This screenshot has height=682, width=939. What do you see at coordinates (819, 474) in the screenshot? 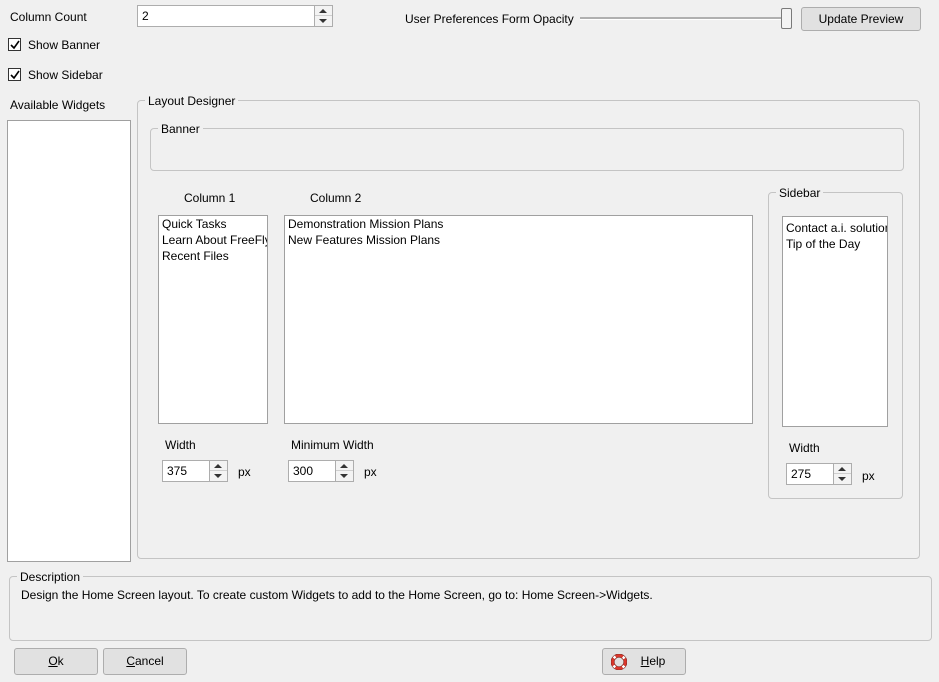
I see `sidebar-width-spinbox: 275` at bounding box center [819, 474].